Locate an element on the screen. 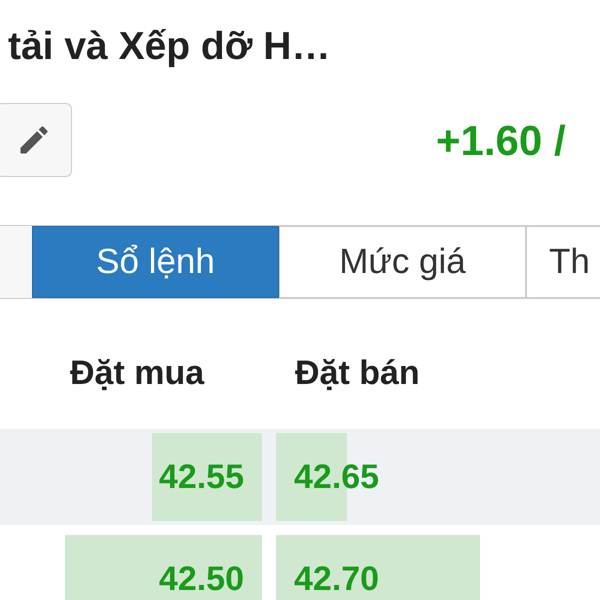 The image size is (600, 600). edit-button is located at coordinates (36, 140).